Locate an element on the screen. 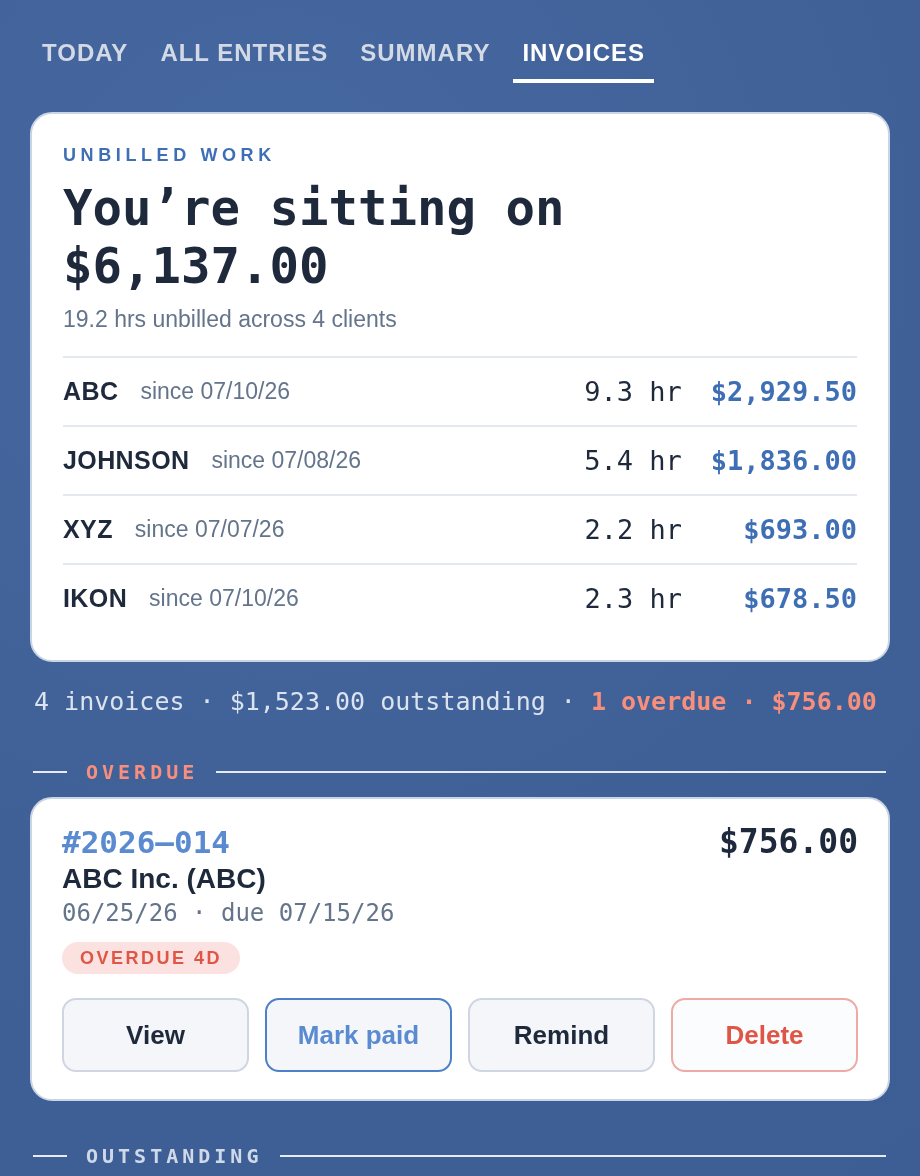 Image resolution: width=920 pixels, height=1176 pixels. section-heading: OVERDUE is located at coordinates (142, 772).